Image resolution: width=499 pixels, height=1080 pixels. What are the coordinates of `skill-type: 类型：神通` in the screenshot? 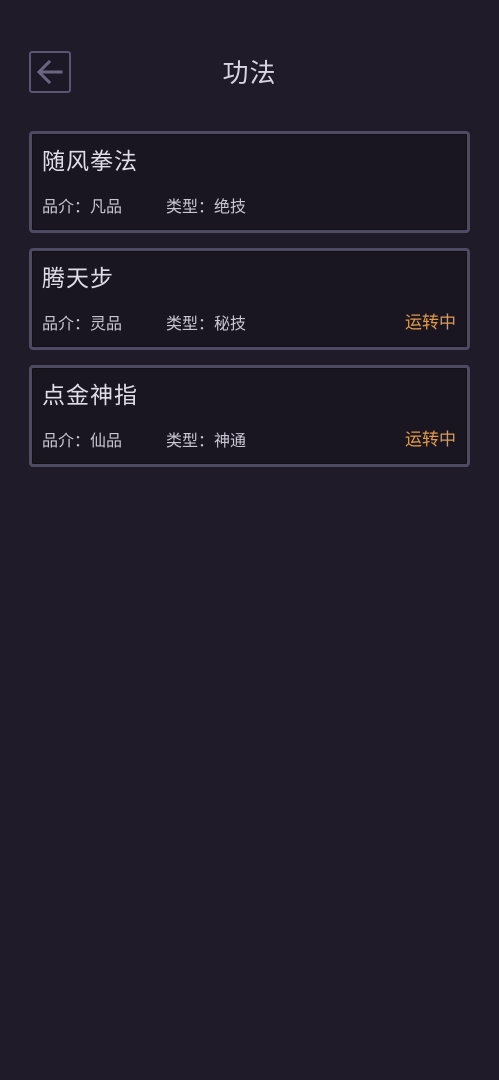 It's located at (206, 440).